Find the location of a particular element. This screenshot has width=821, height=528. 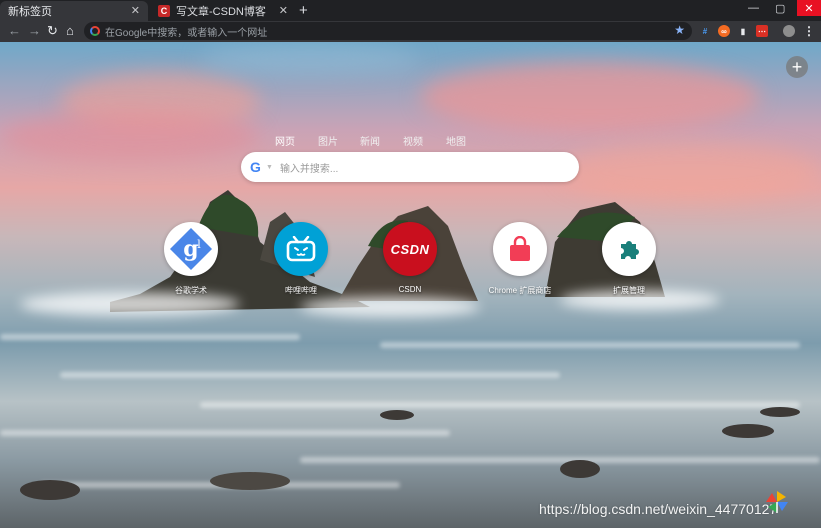

shortcut-label: CSDN is located at coordinates (410, 289).